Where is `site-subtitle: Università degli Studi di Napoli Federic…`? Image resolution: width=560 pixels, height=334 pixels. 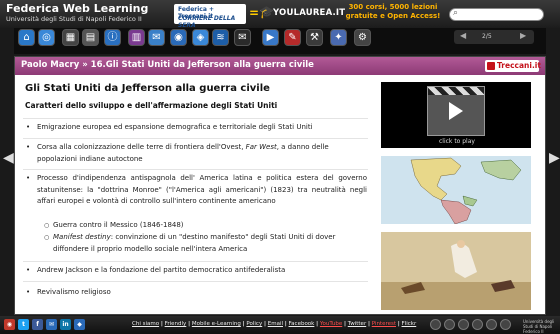 site-subtitle: Università degli Studi di Napoli Federic… is located at coordinates (74, 19).